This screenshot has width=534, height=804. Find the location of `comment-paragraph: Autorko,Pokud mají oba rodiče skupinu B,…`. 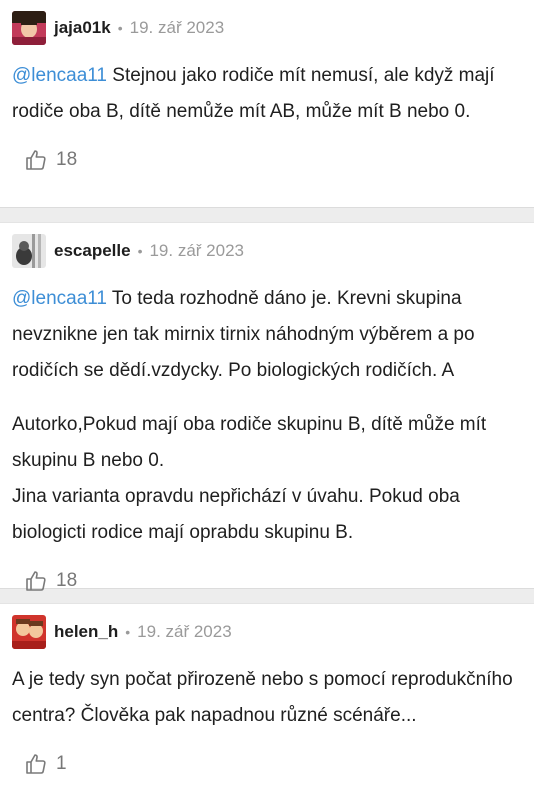

comment-paragraph: Autorko,Pokud mají oba rodiče skupinu B,… is located at coordinates (249, 442).